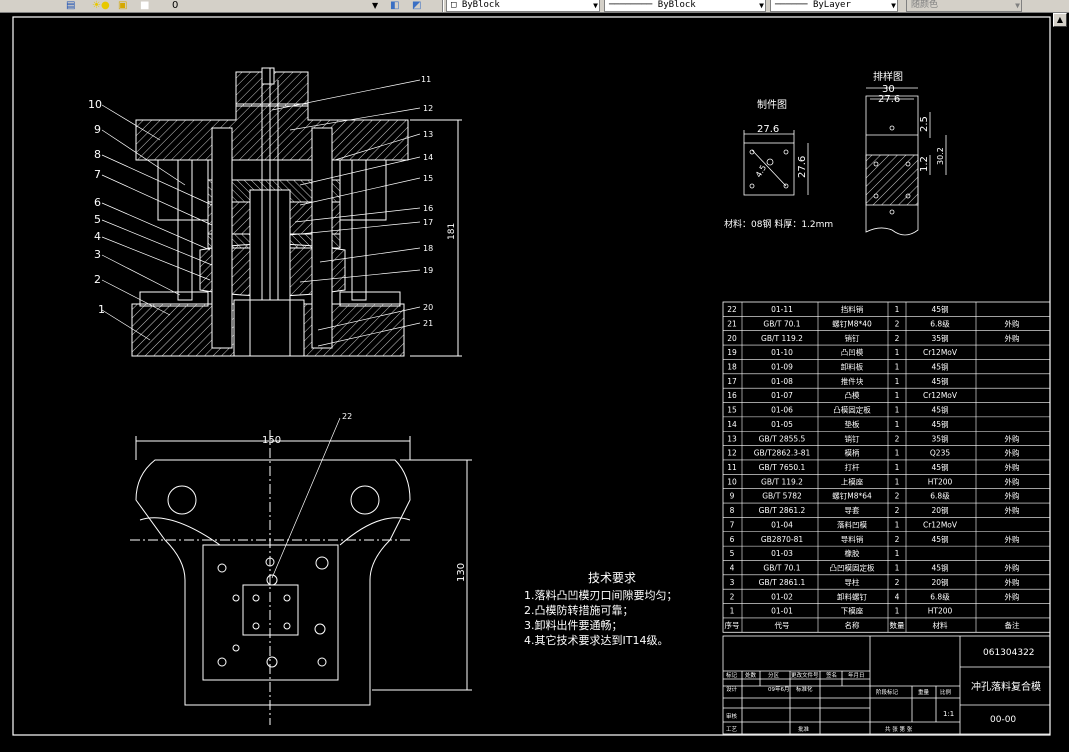 This screenshot has width=1069, height=752. What do you see at coordinates (70, 6) in the screenshot?
I see `layer-tools-icon: ▤` at bounding box center [70, 6].